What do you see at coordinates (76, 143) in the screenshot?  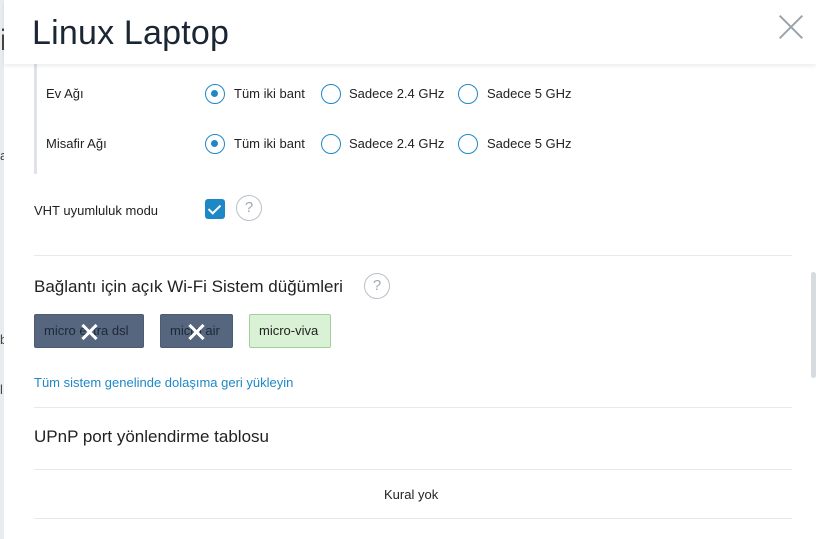 I see `guest-network-label: Misafir Ağı` at bounding box center [76, 143].